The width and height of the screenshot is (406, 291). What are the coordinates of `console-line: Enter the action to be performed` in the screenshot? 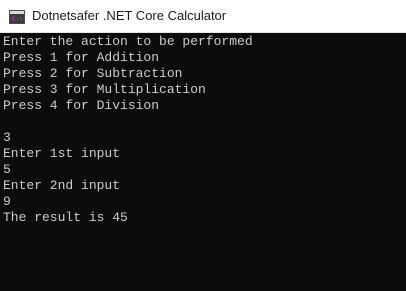 It's located at (128, 41).